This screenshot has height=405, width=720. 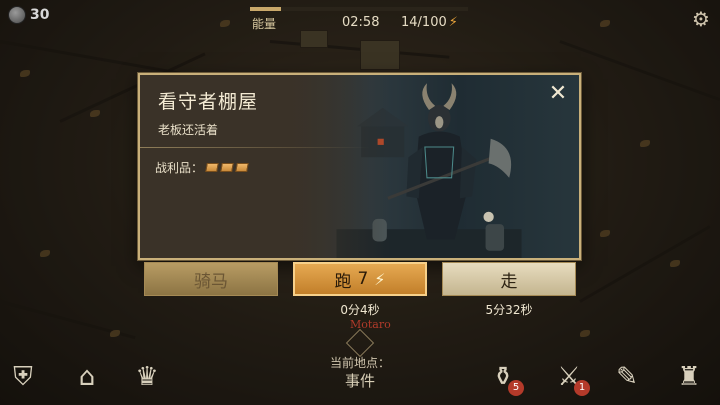 I want to click on dialog-subtitle: 老板还活着, so click(x=188, y=130).